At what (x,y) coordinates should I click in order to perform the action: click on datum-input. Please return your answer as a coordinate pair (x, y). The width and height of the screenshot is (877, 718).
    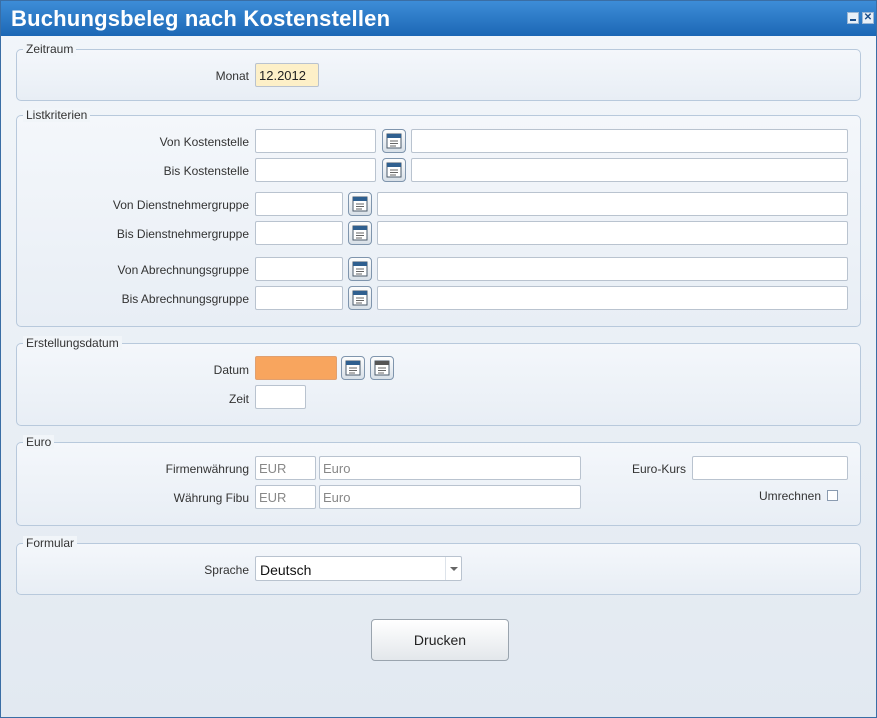
    Looking at the image, I should click on (296, 368).